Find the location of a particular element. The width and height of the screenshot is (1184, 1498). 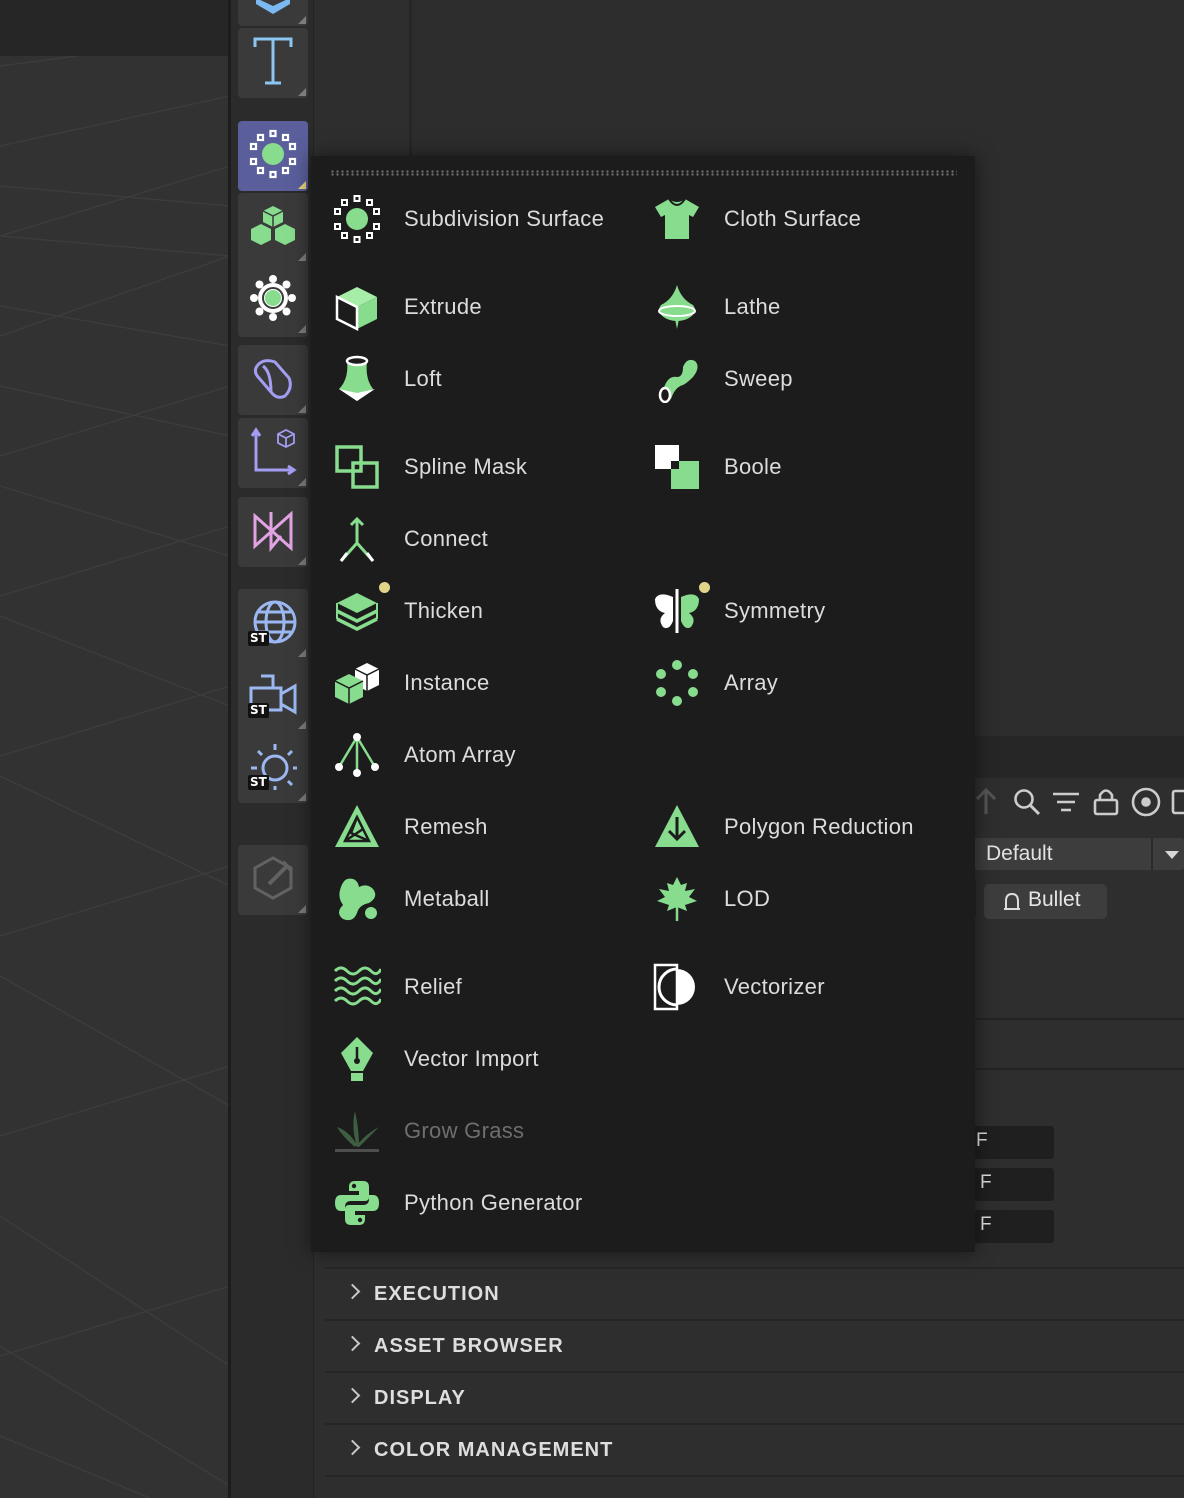

menu-item-sweep: Sweep is located at coordinates (791, 379).